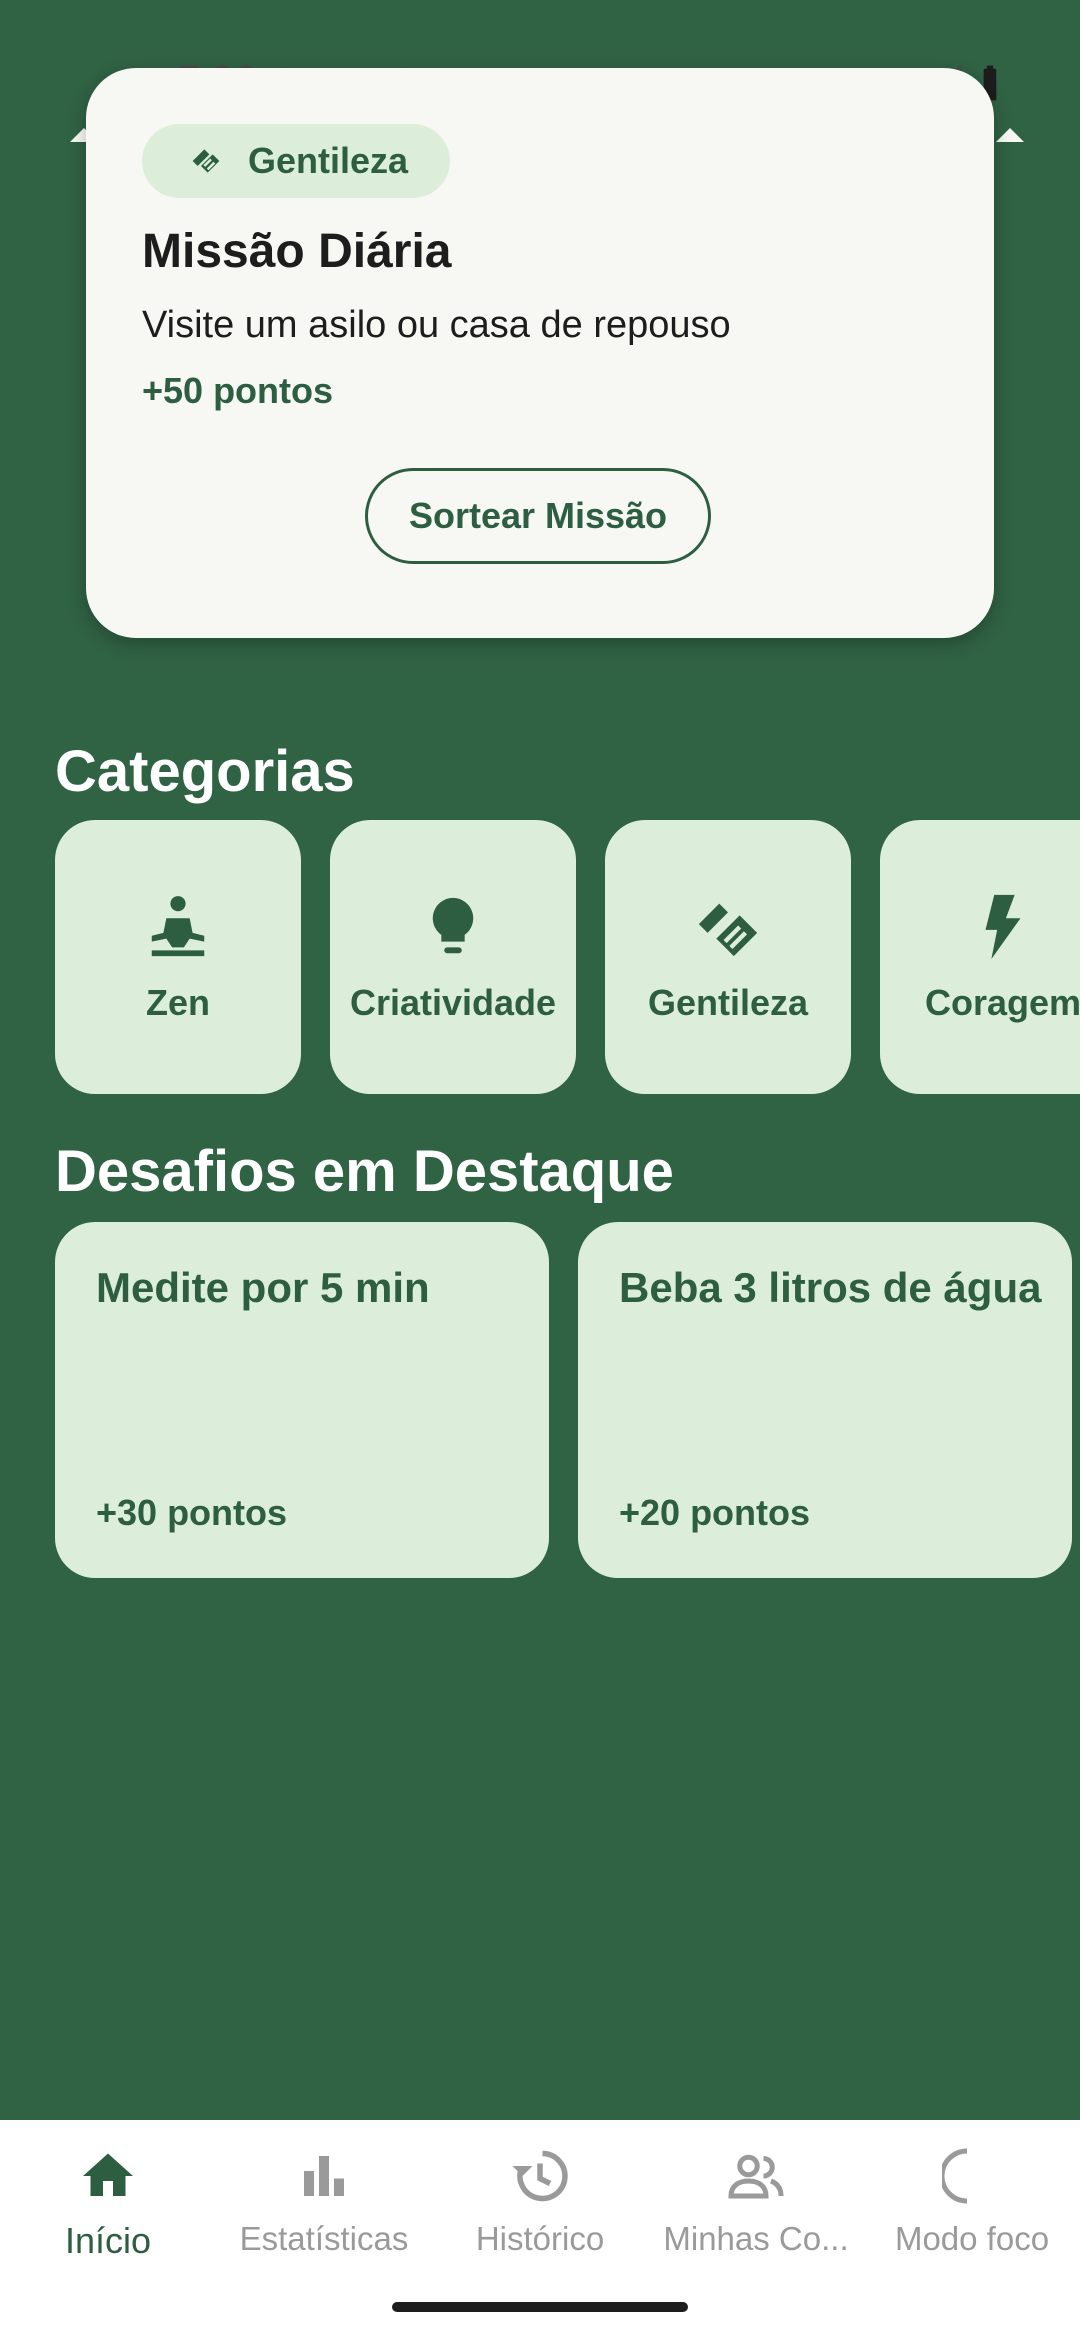 The height and width of the screenshot is (2340, 1080). I want to click on moon-icon, so click(955, 2176).